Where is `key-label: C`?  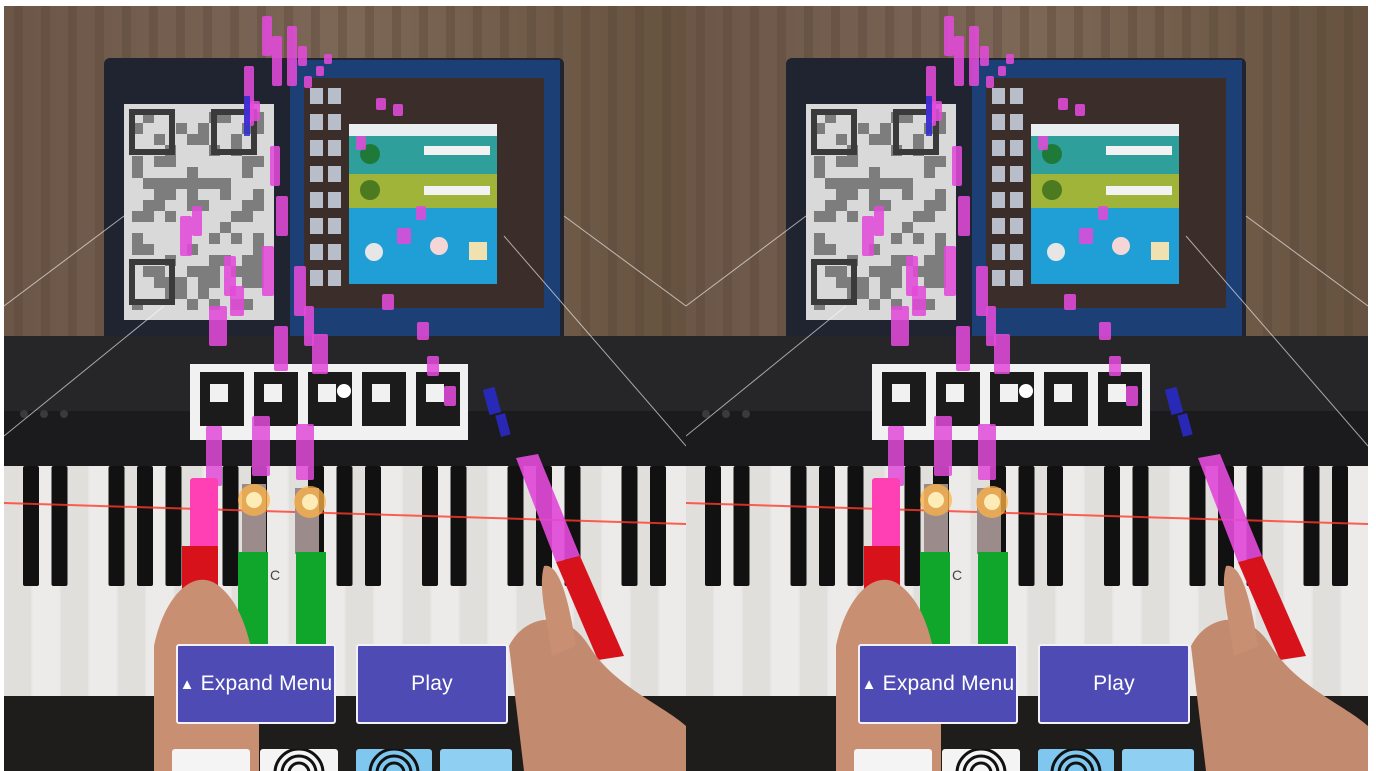 key-label: C is located at coordinates (275, 575).